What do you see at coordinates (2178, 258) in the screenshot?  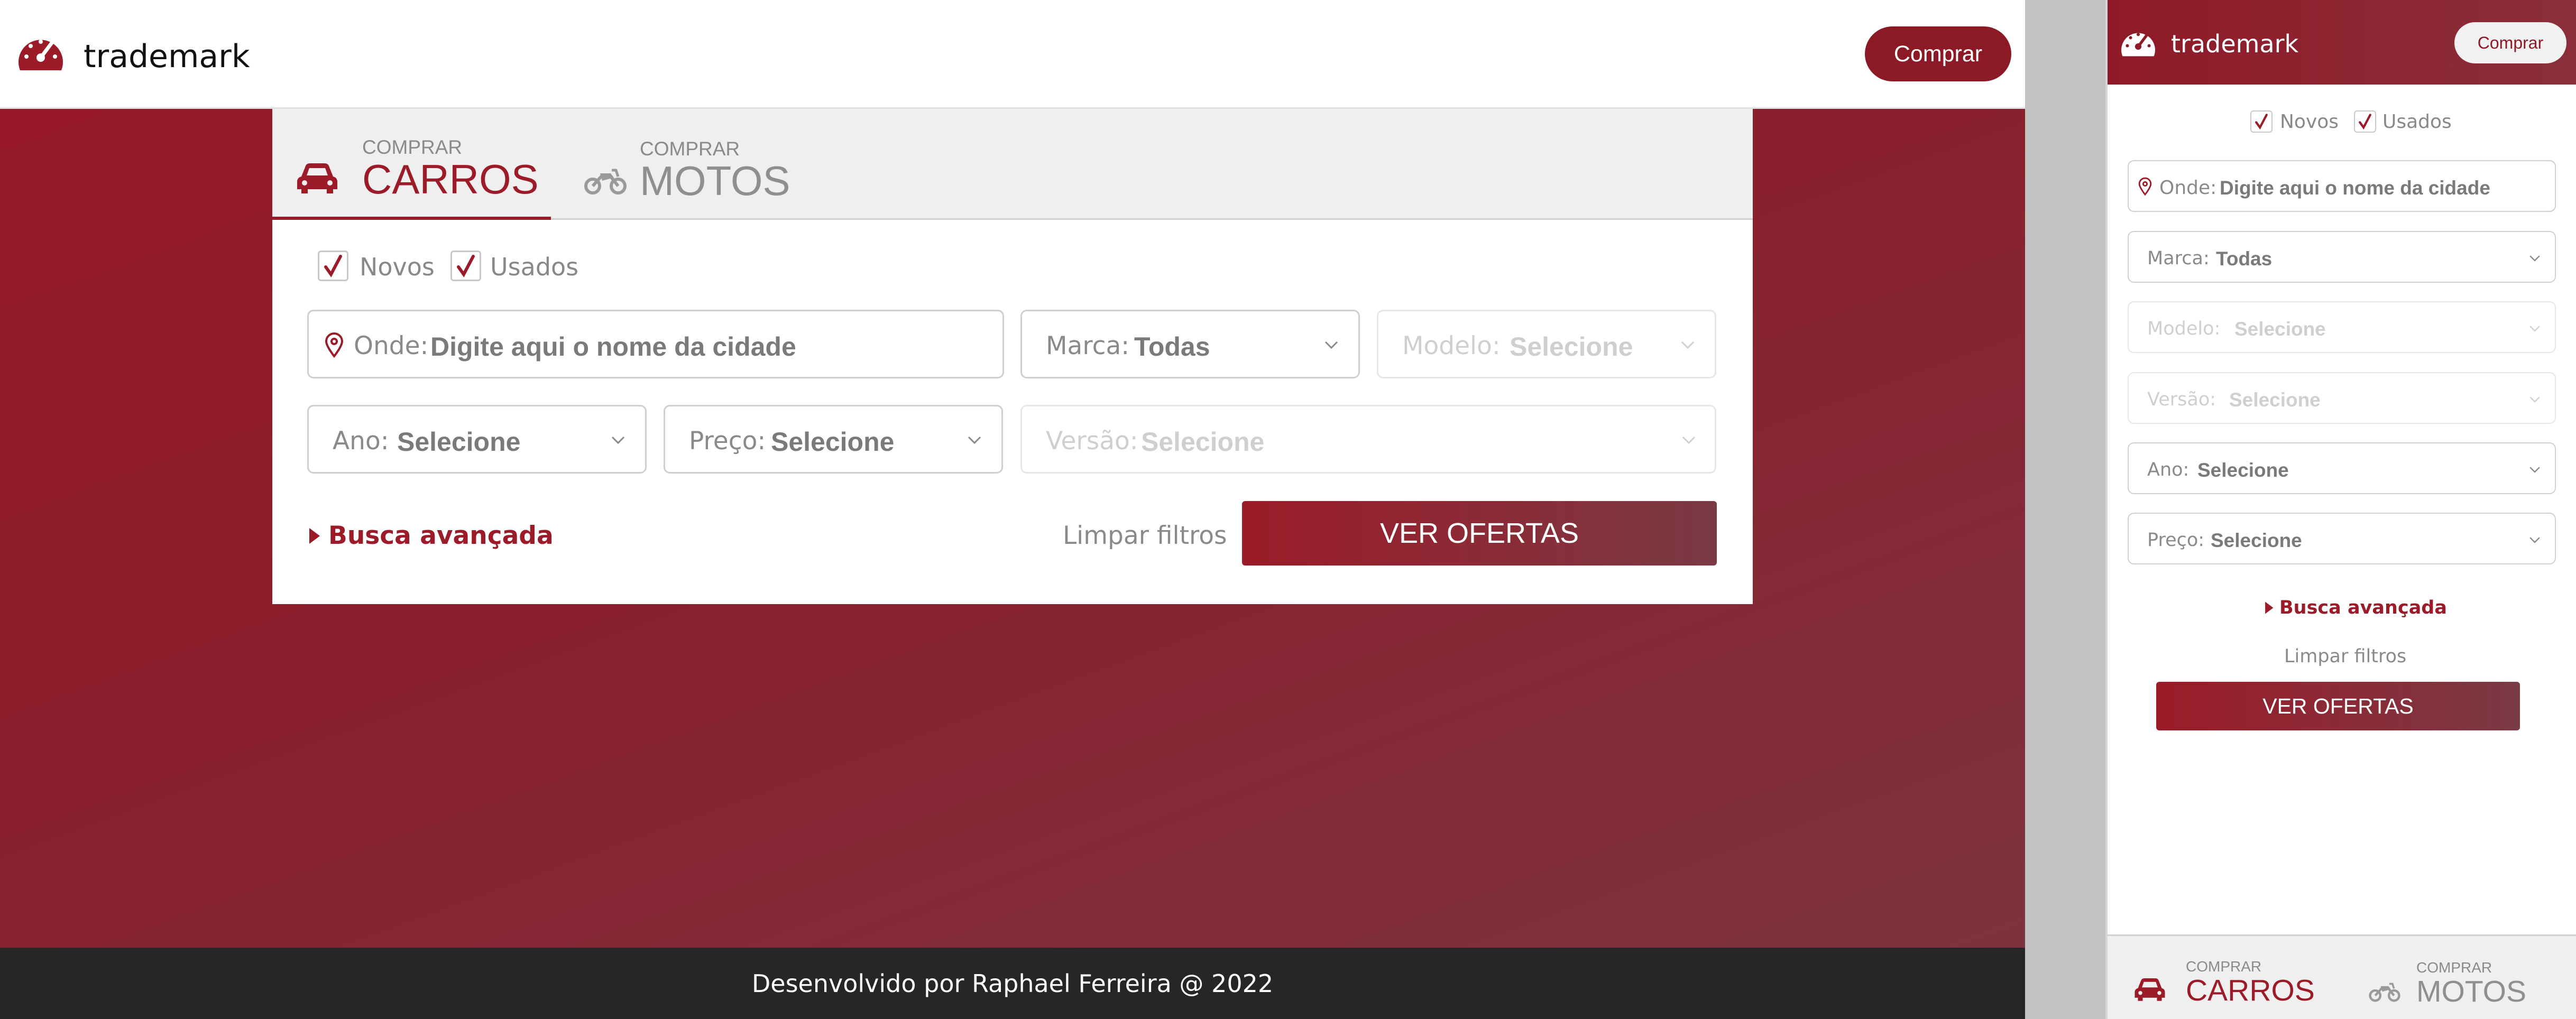 I see `mobile-marca-label: Marca:` at bounding box center [2178, 258].